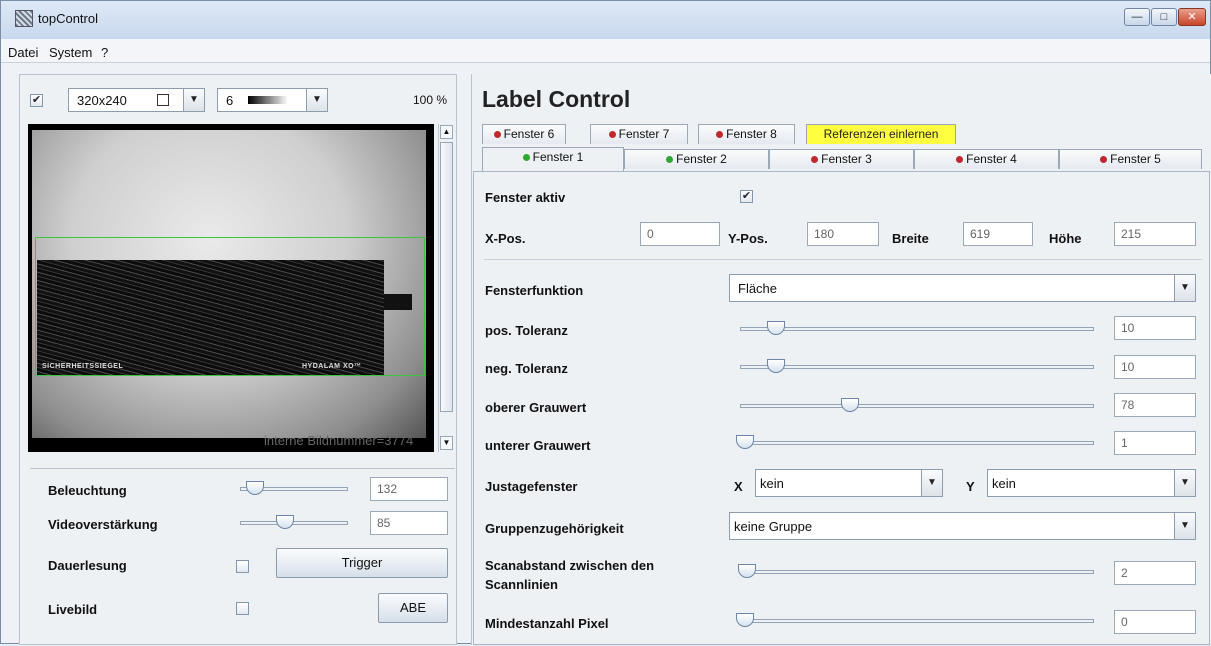  What do you see at coordinates (505, 238) in the screenshot?
I see `xpos-label: X-Pos.` at bounding box center [505, 238].